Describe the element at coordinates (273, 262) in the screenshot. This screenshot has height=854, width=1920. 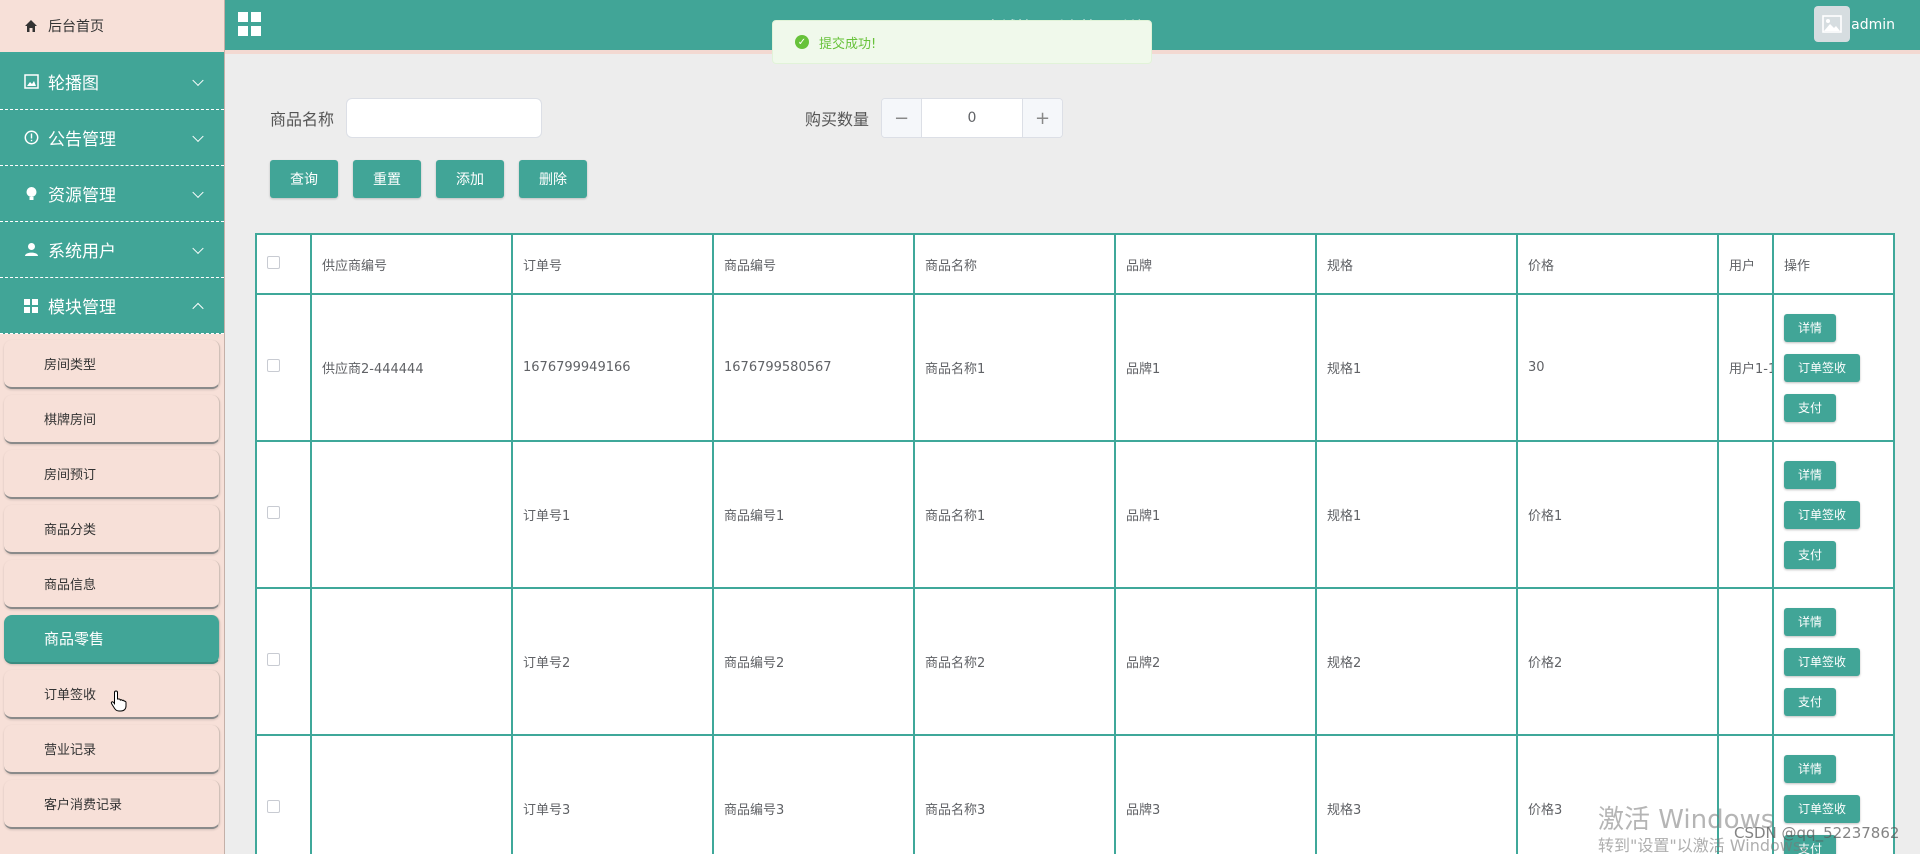
I see `select-all-checkbox` at that location.